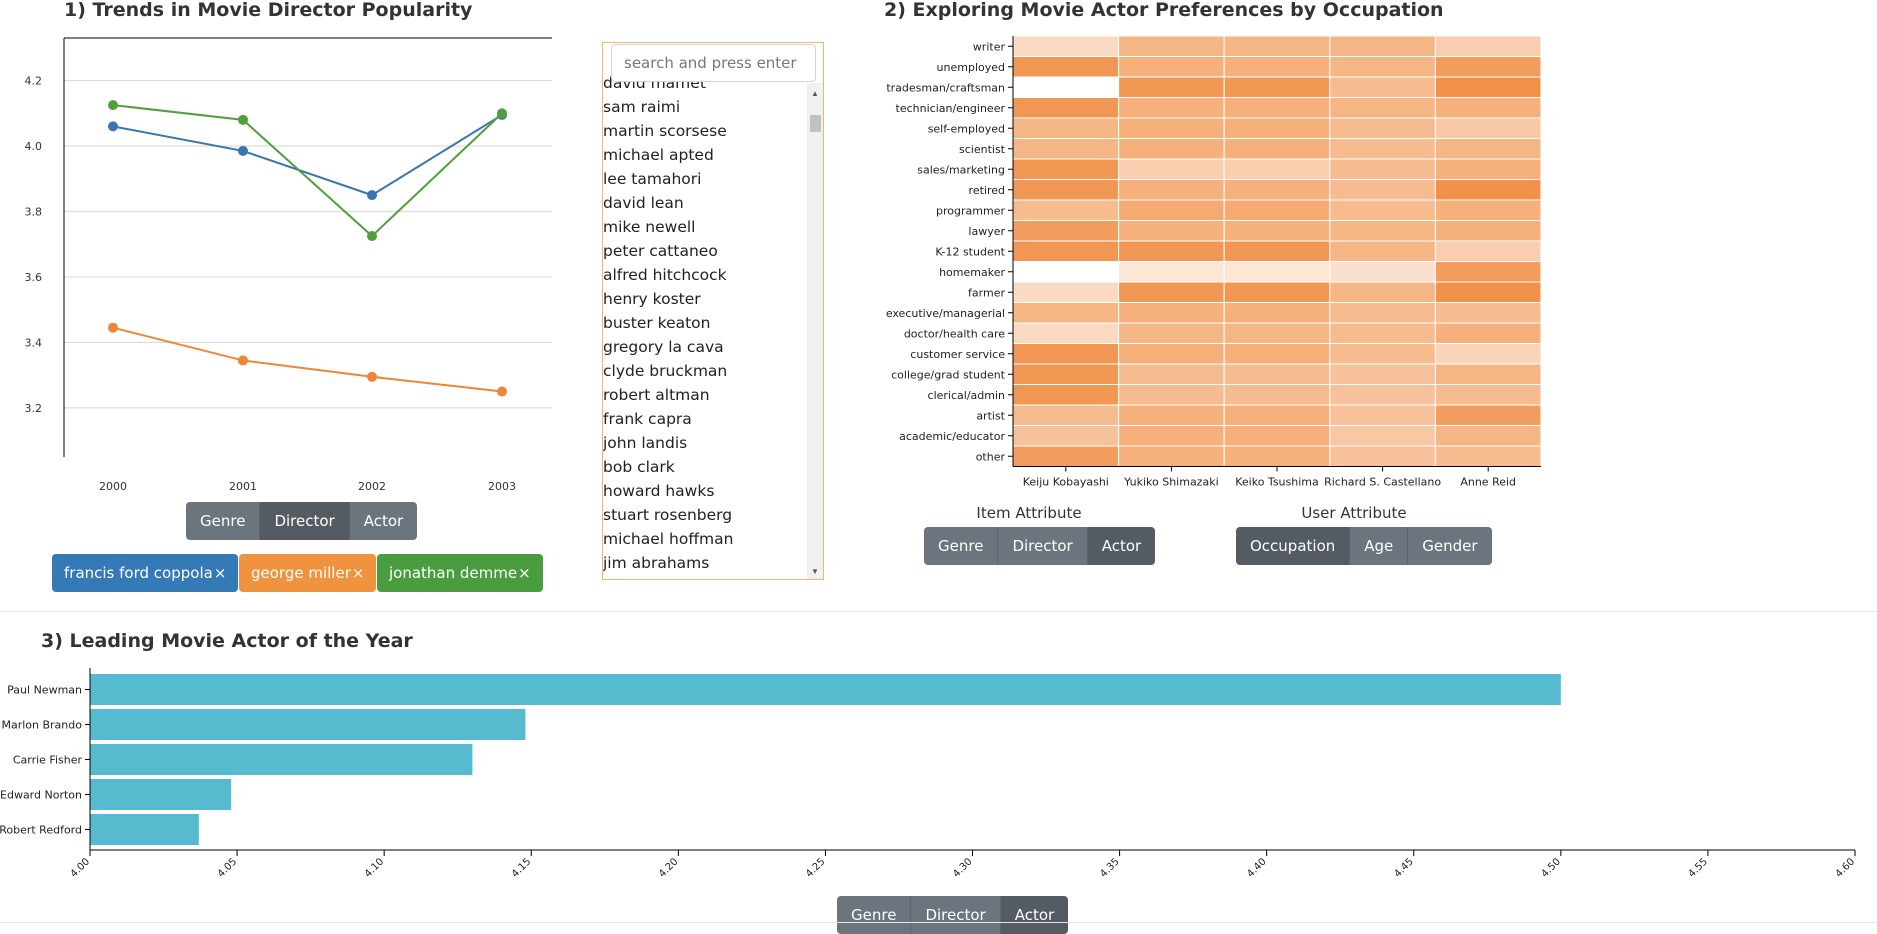 Image resolution: width=1877 pixels, height=934 pixels. Describe the element at coordinates (956, 915) in the screenshot. I see `chart3-director-button: Director` at that location.